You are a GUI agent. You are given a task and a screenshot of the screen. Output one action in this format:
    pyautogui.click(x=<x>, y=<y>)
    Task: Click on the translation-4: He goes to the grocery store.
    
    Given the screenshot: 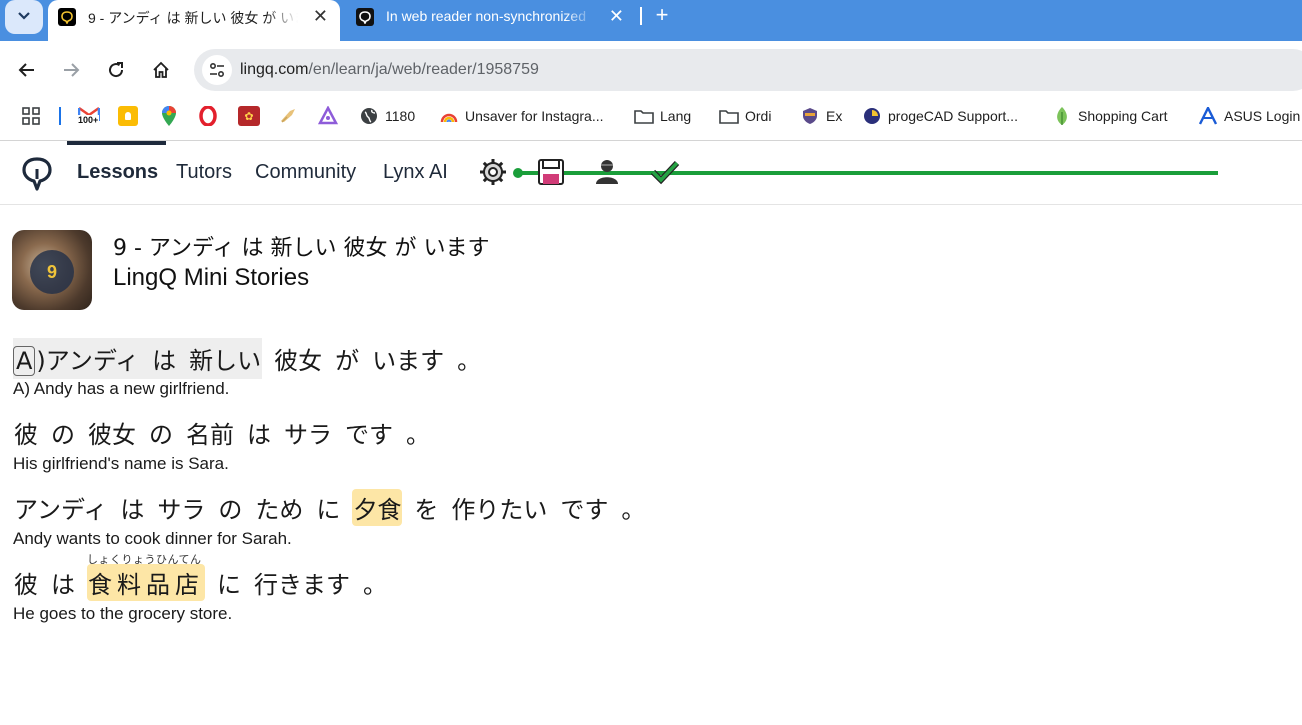 What is the action you would take?
    pyautogui.click(x=123, y=613)
    